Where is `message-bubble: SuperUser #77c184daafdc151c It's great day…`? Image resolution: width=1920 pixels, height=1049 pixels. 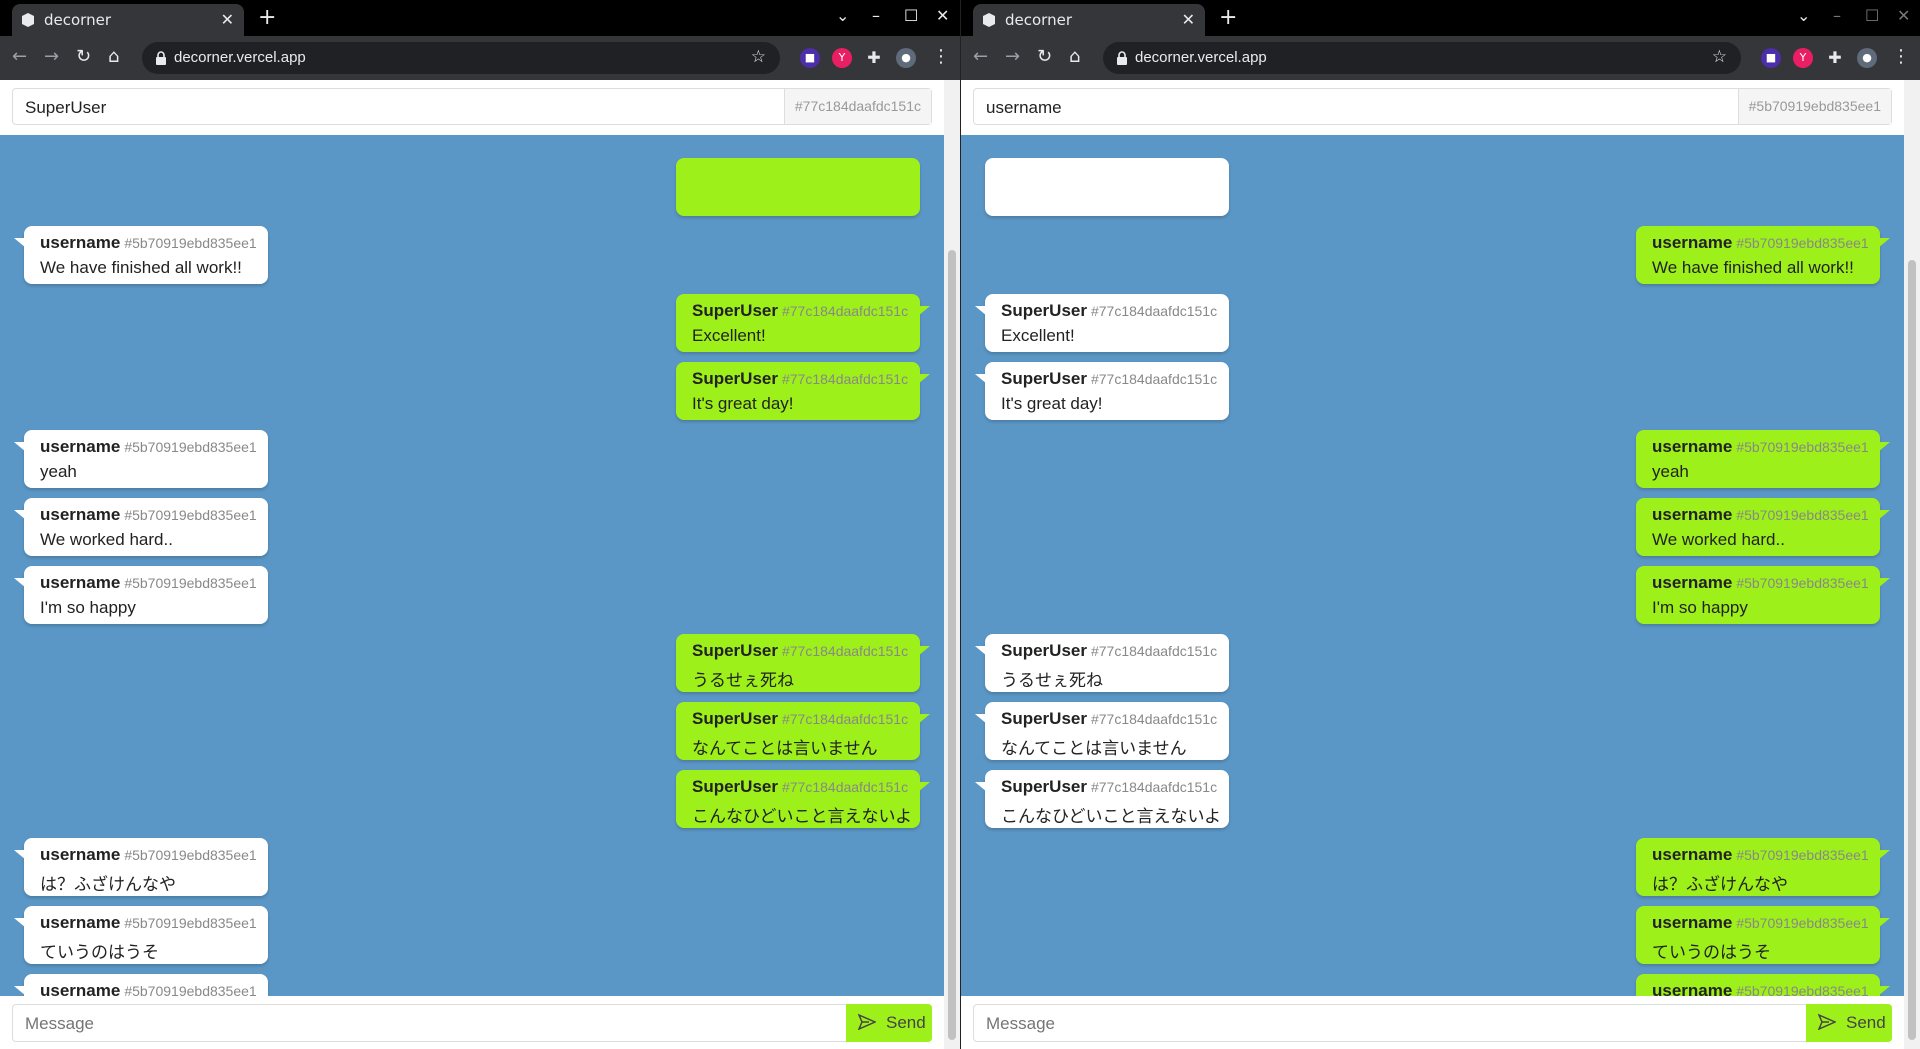
message-bubble: SuperUser #77c184daafdc151c It's great day… is located at coordinates (1102, 391).